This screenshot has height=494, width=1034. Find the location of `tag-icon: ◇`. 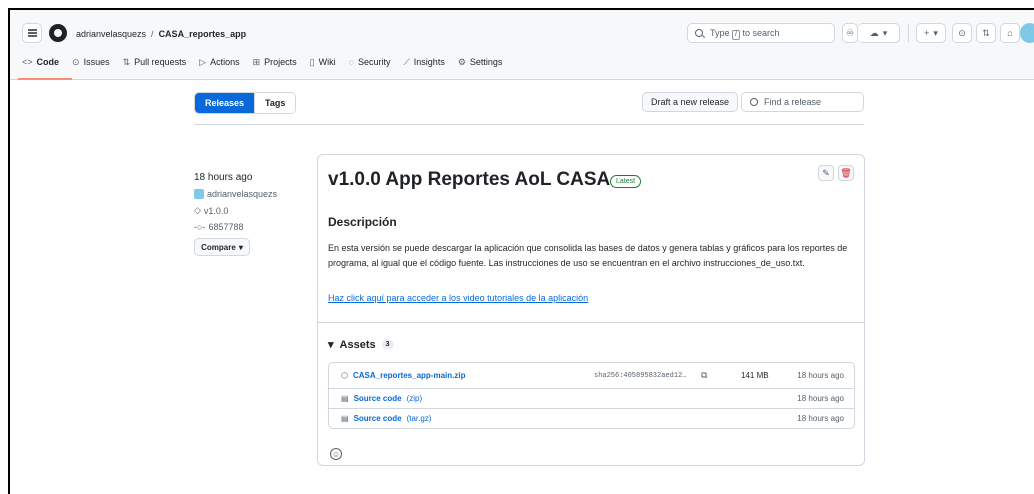

tag-icon: ◇ is located at coordinates (197, 210).